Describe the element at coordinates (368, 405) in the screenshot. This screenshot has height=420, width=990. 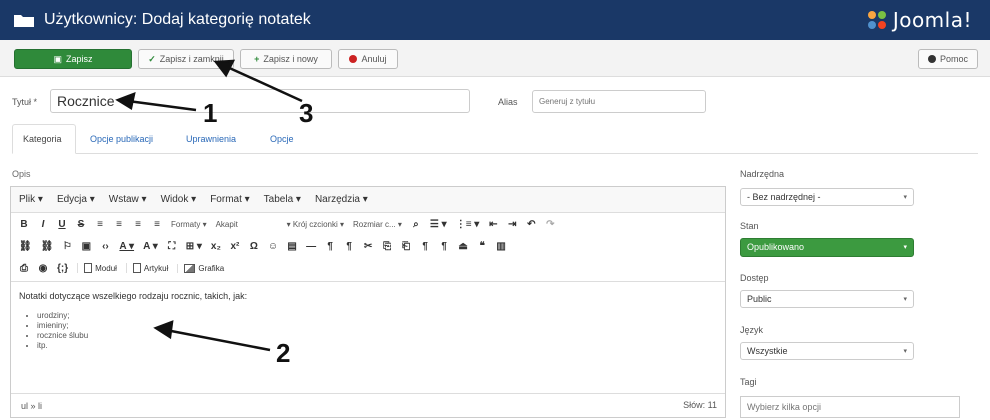
I see `editor-statusbar: ul » li Słów: 11` at that location.